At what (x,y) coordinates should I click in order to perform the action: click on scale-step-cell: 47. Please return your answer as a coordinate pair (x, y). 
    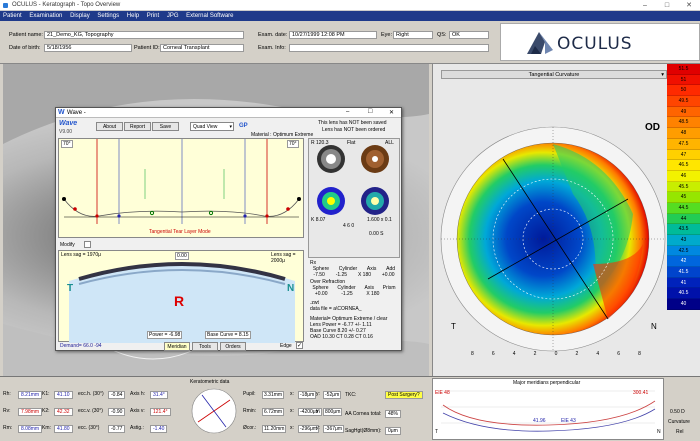
    Looking at the image, I should click on (683, 155).